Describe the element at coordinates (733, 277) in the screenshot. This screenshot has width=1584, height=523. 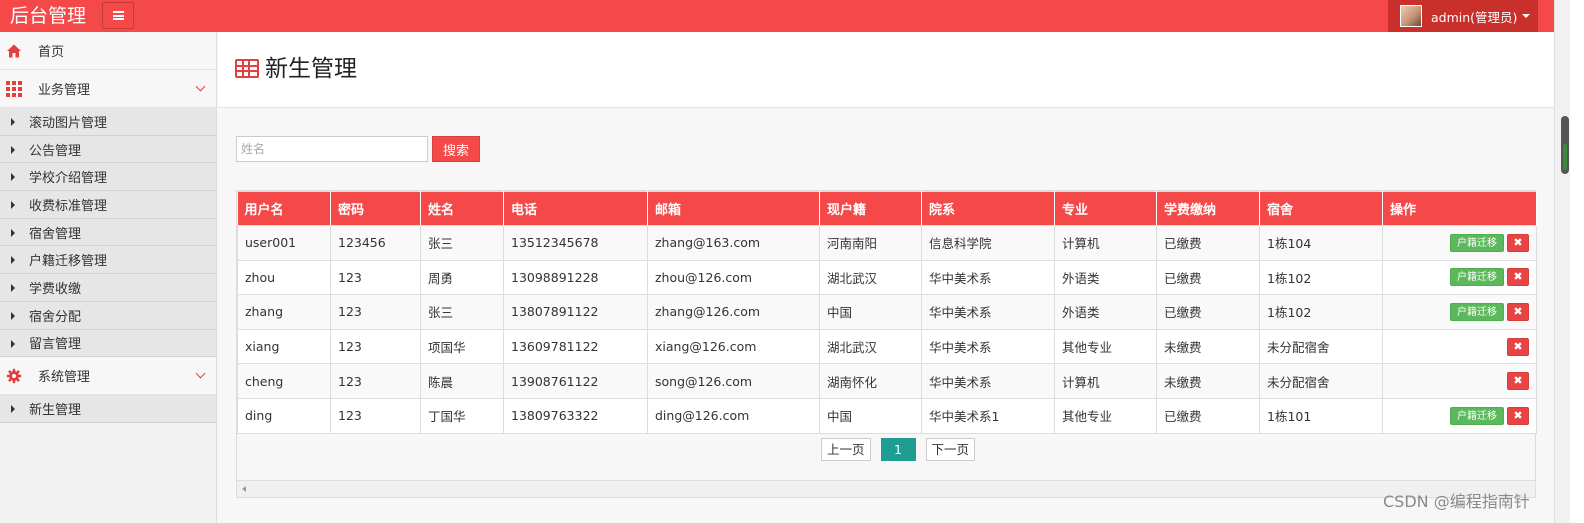
I see `table-cell: zhou@126.com` at that location.